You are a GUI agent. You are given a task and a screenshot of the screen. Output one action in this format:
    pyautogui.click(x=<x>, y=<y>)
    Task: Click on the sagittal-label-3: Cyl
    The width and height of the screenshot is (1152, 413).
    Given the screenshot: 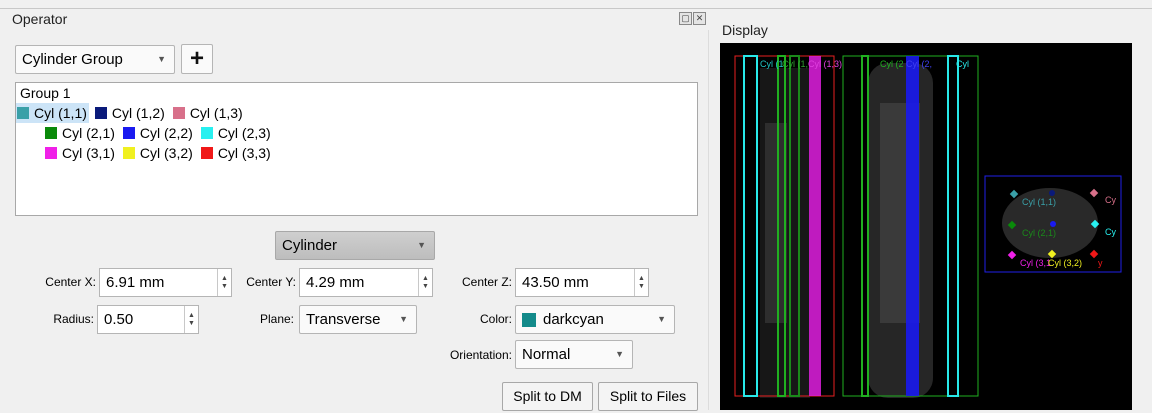 What is the action you would take?
    pyautogui.click(x=962, y=64)
    